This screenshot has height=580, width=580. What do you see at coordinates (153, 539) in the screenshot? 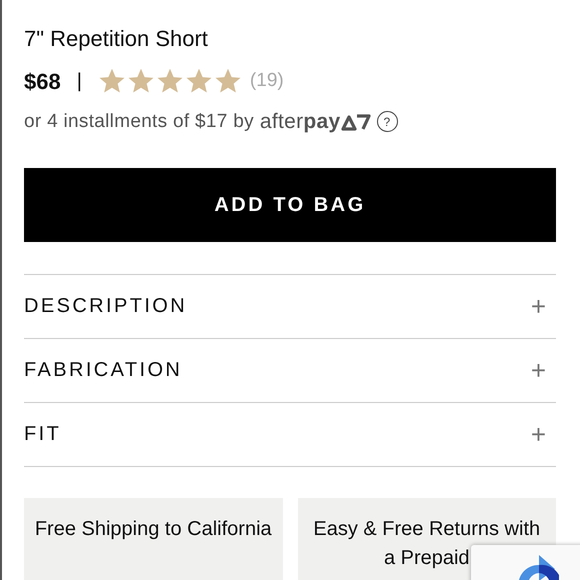
I see `perk-card: Free Shipping to California` at bounding box center [153, 539].